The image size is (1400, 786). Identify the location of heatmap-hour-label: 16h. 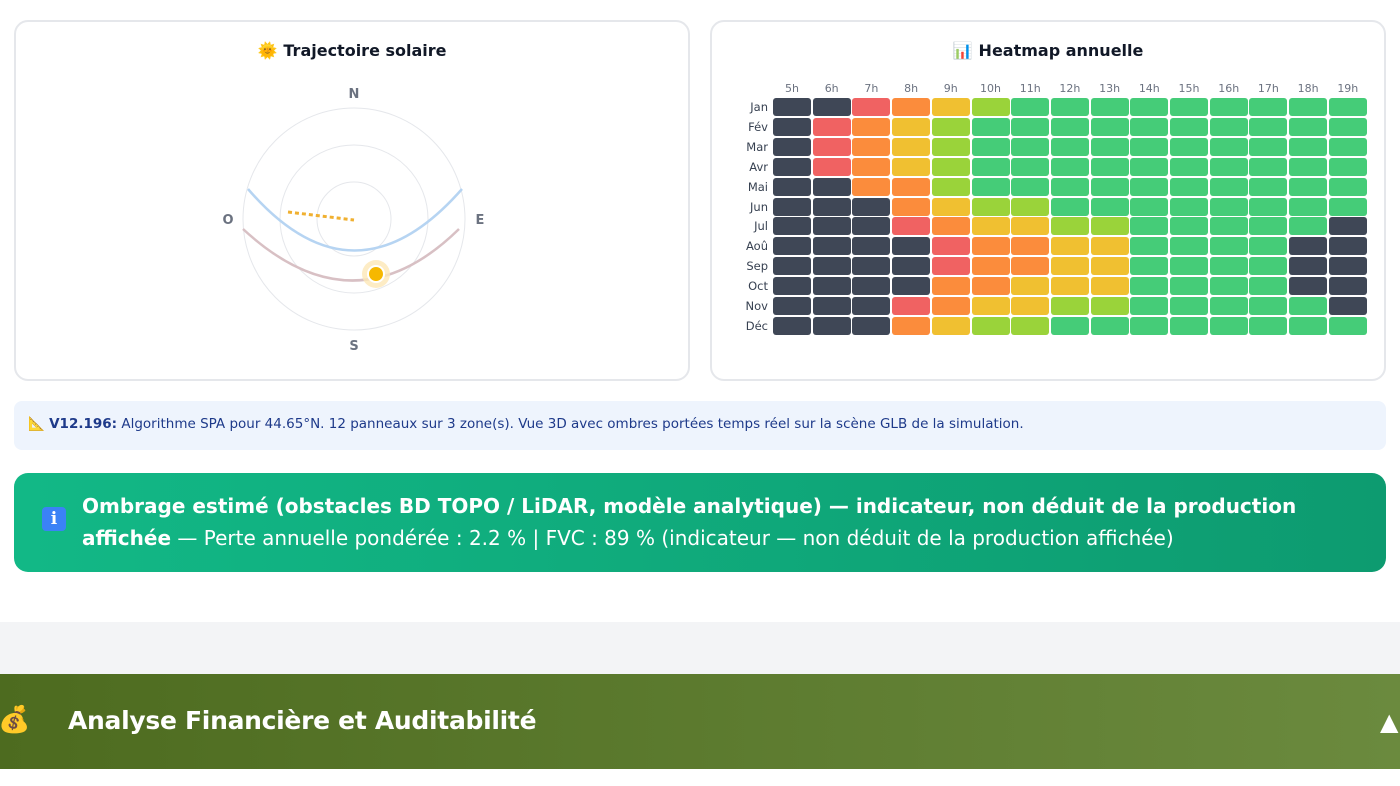
(1229, 88).